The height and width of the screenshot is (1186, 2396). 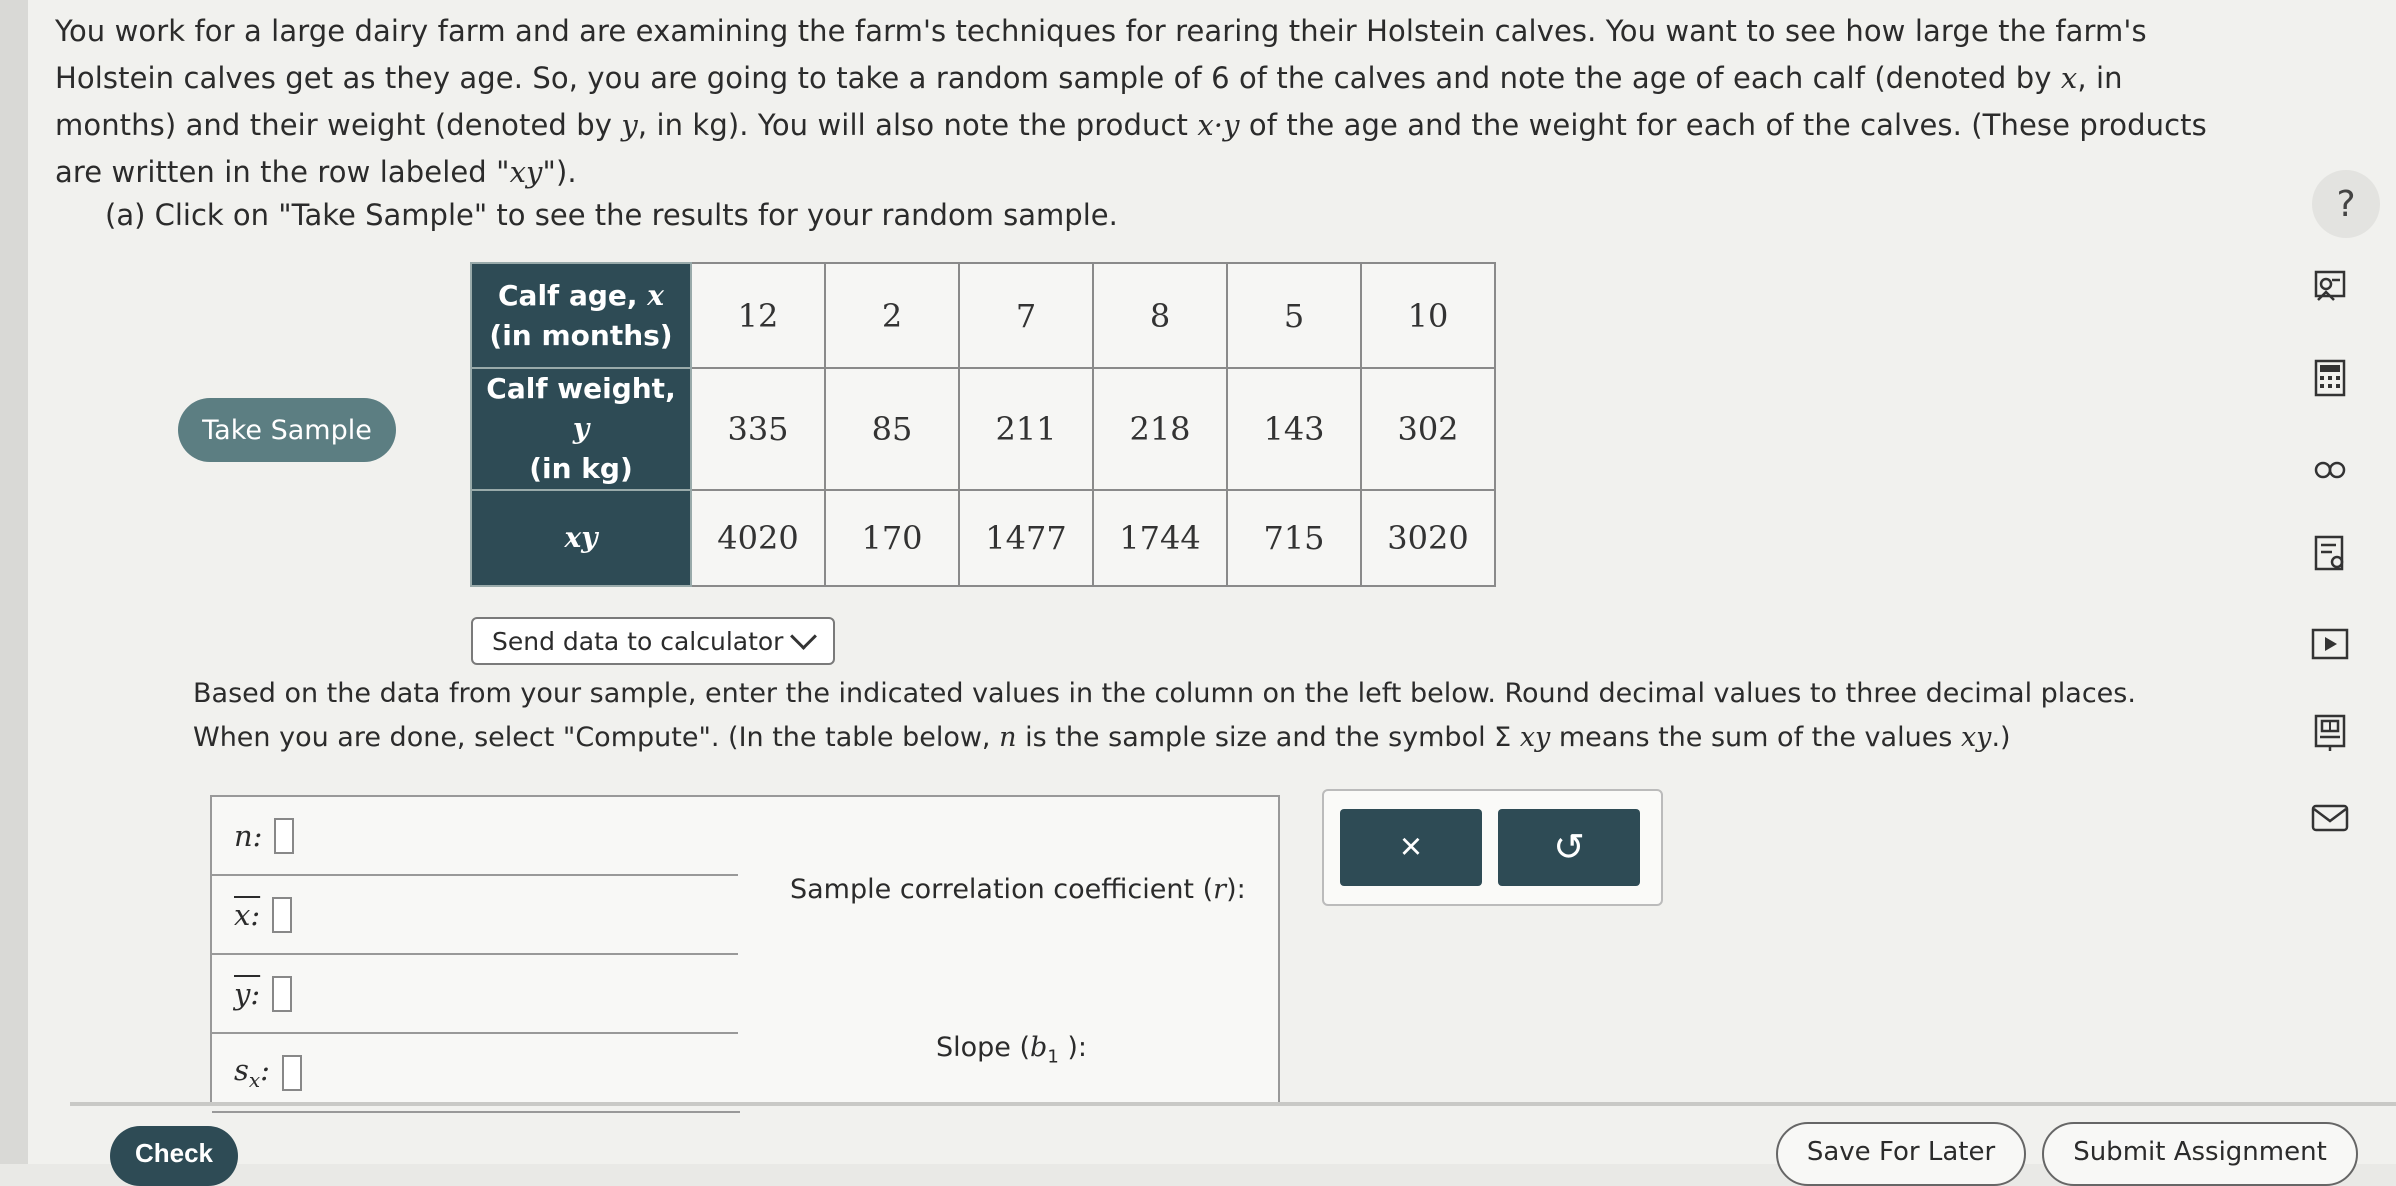 I want to click on data-icon, so click(x=2330, y=732).